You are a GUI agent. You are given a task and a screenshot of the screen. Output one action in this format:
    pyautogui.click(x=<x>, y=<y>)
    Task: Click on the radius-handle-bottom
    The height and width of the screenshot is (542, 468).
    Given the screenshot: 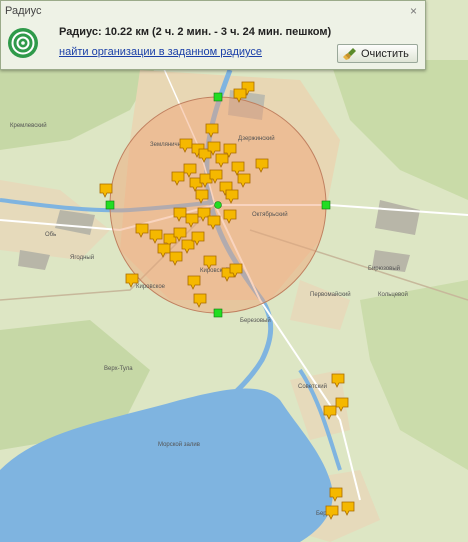 What is the action you would take?
    pyautogui.click(x=218, y=313)
    